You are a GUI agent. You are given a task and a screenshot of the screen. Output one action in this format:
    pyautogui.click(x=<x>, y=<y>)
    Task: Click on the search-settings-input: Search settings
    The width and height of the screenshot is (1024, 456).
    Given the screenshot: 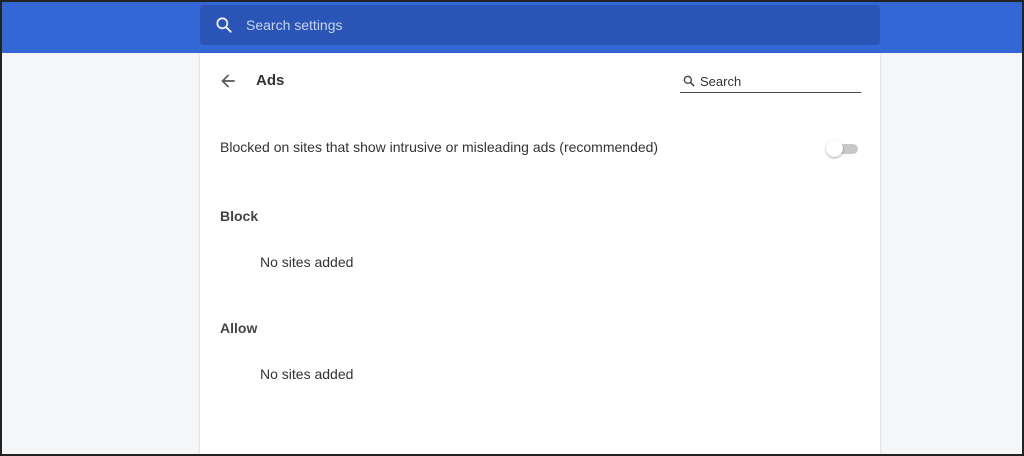 What is the action you would take?
    pyautogui.click(x=540, y=25)
    